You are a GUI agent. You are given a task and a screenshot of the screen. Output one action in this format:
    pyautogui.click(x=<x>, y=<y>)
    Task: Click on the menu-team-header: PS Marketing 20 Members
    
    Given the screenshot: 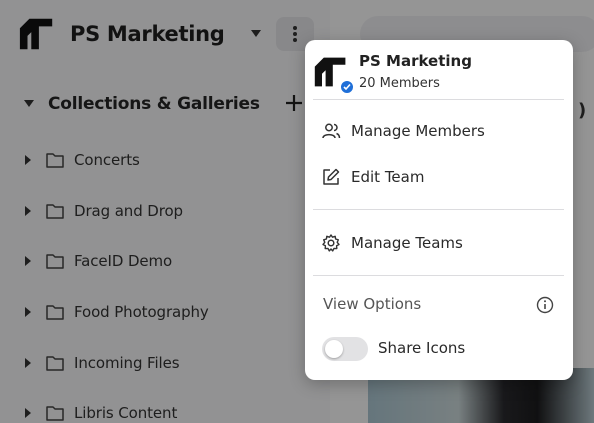 What is the action you would take?
    pyautogui.click(x=438, y=73)
    